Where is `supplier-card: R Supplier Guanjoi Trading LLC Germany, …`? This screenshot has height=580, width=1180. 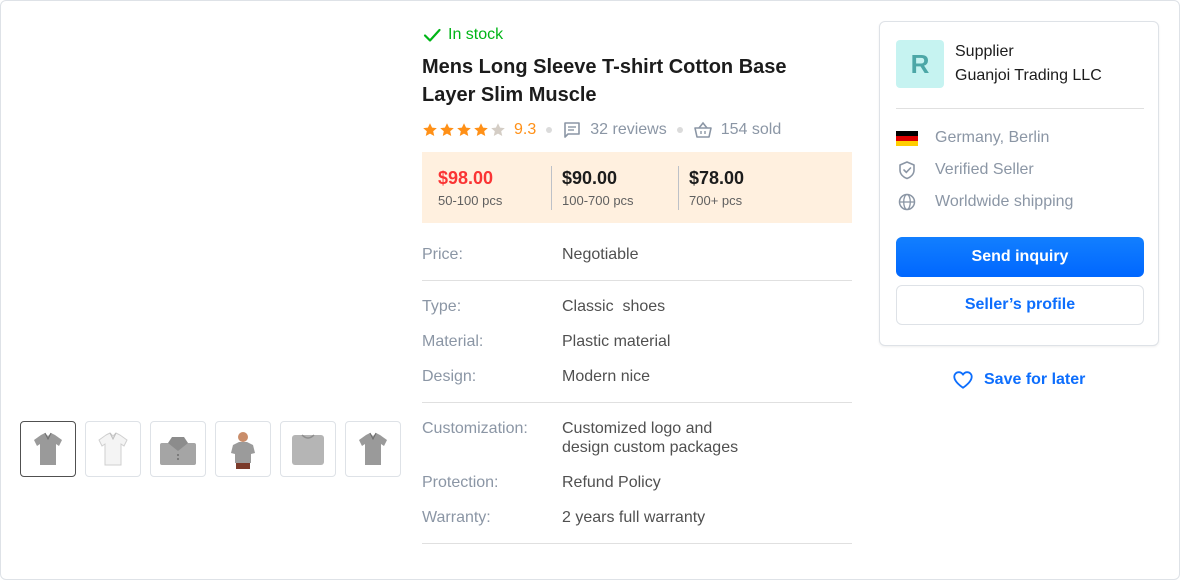
supplier-card: R Supplier Guanjoi Trading LLC Germany, … is located at coordinates (1019, 183).